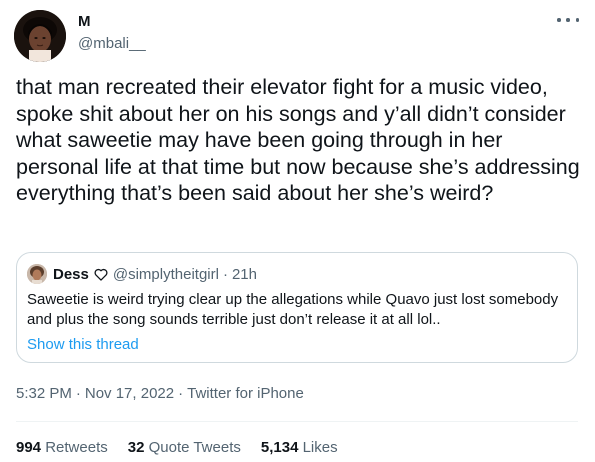 Image resolution: width=595 pixels, height=462 pixels. Describe the element at coordinates (129, 393) in the screenshot. I see `tweet-date: Nov 17, 2022` at that location.